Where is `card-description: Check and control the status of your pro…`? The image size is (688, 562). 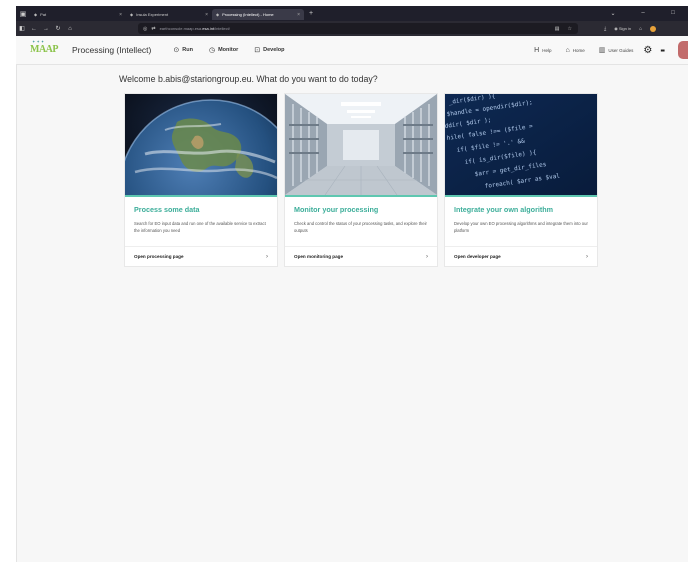
card-description: Check and control the status of your pro… is located at coordinates (360, 227).